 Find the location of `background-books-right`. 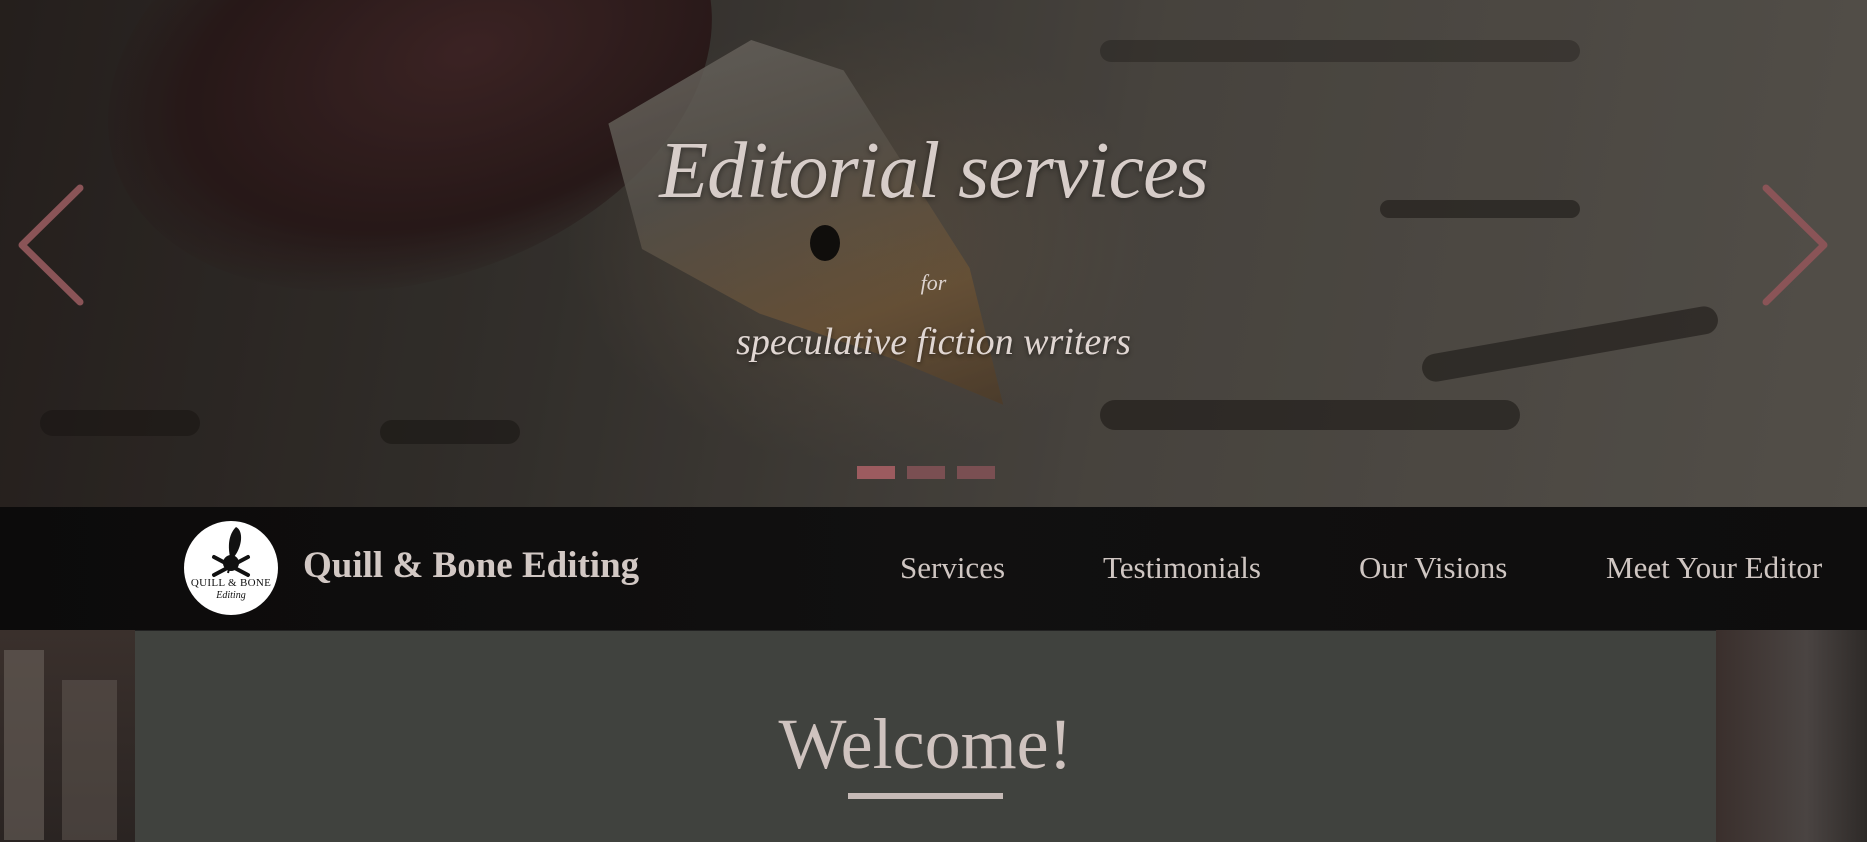

background-books-right is located at coordinates (1791, 736).